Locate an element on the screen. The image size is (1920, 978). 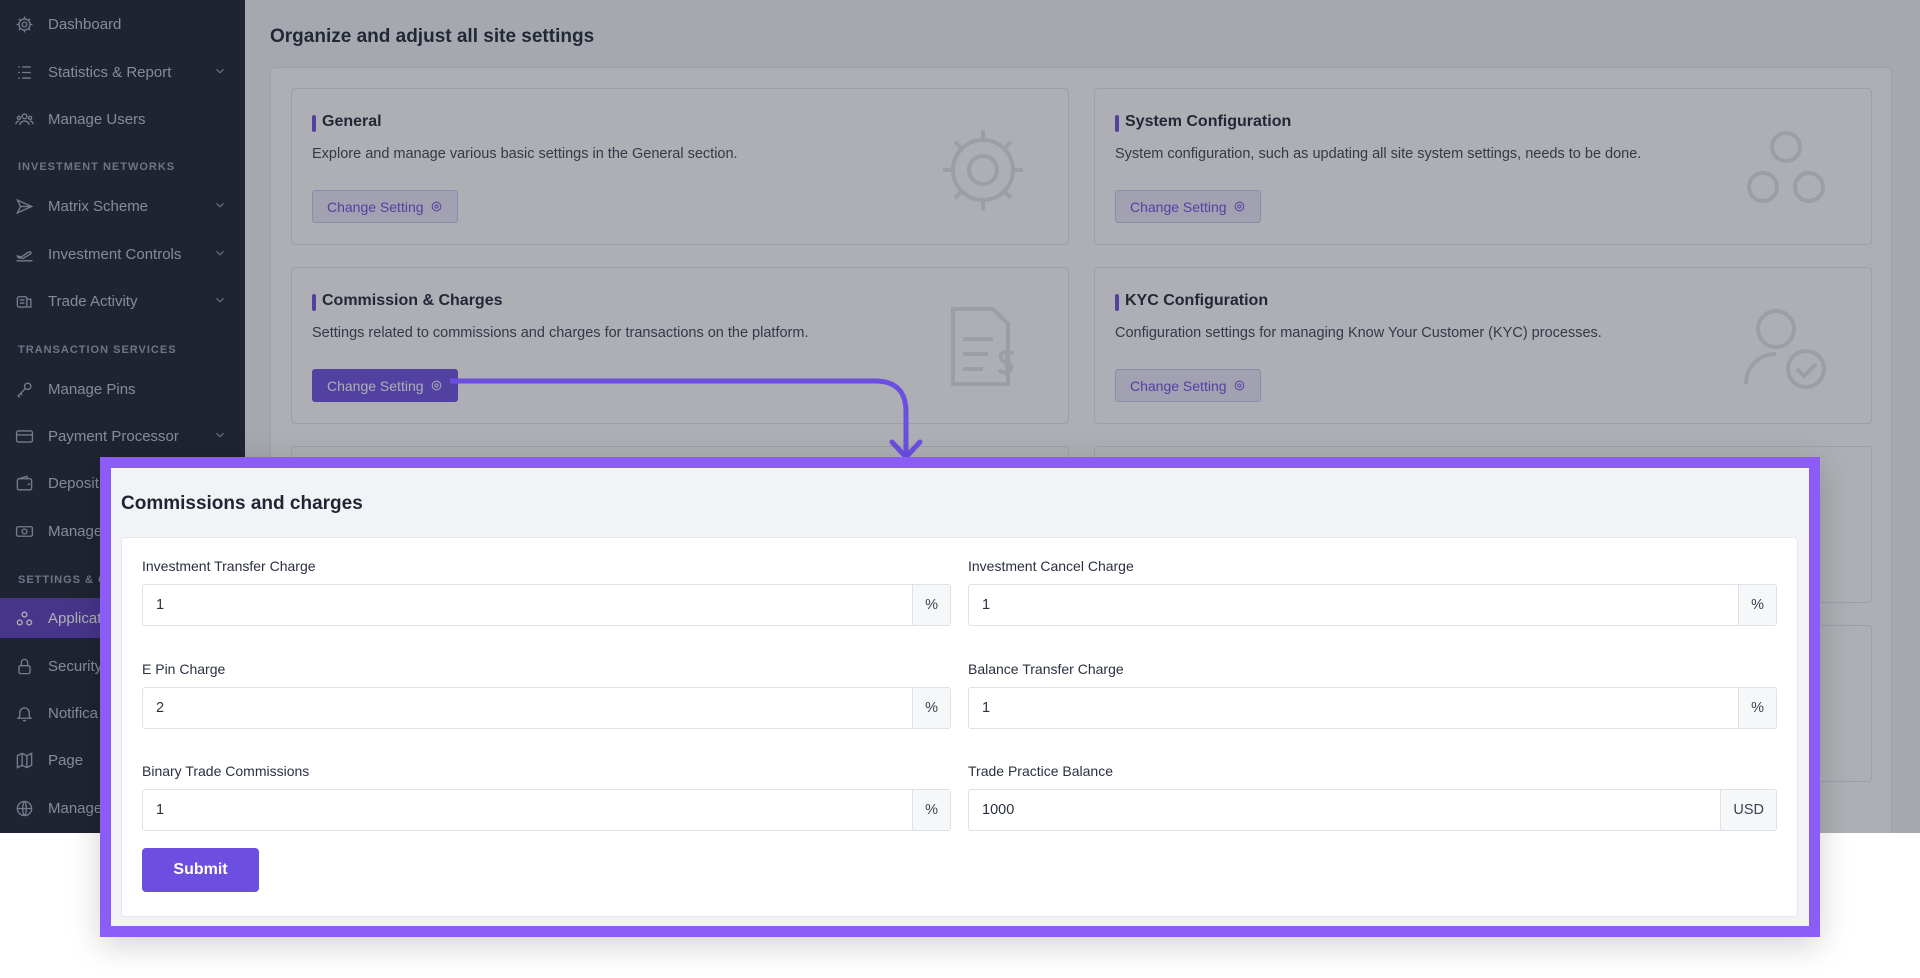
investment-cancel-charge-field: Investment Cancel Charge % is located at coordinates (1372, 592).